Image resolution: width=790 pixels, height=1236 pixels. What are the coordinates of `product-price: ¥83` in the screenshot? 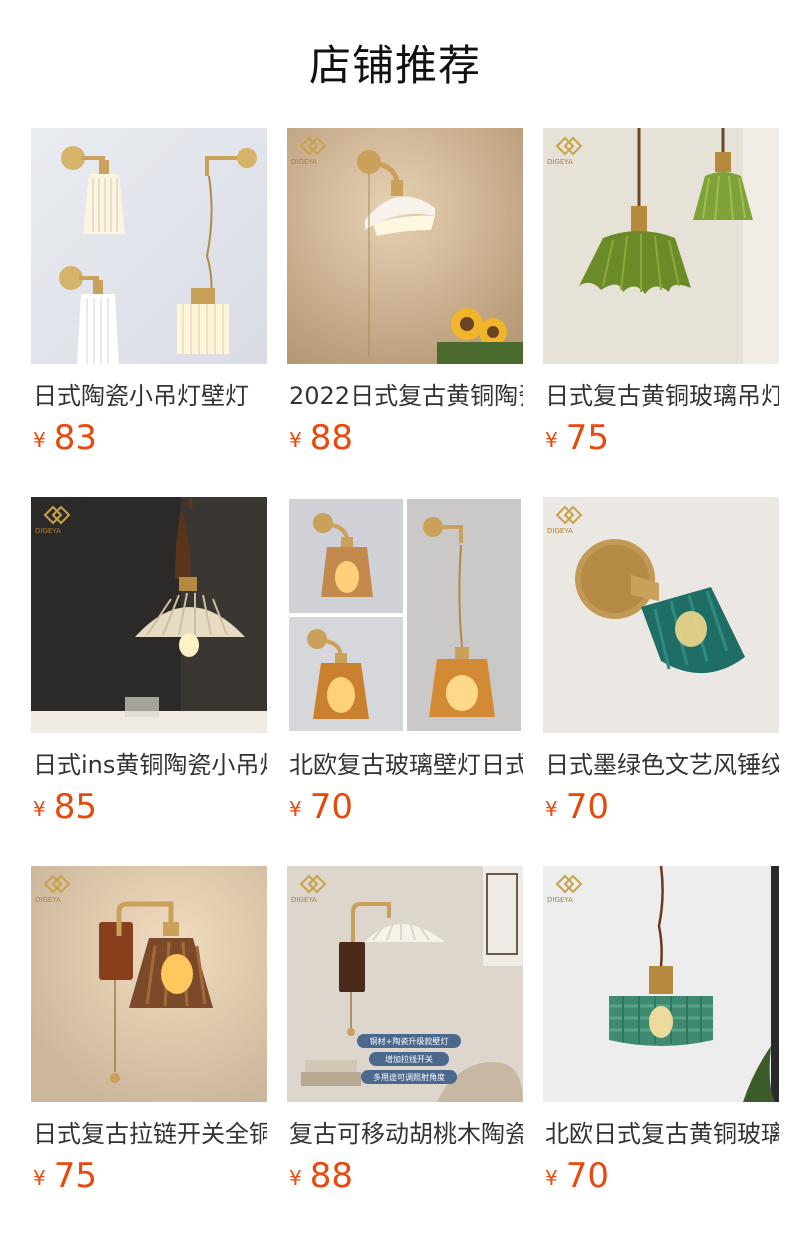 It's located at (65, 438).